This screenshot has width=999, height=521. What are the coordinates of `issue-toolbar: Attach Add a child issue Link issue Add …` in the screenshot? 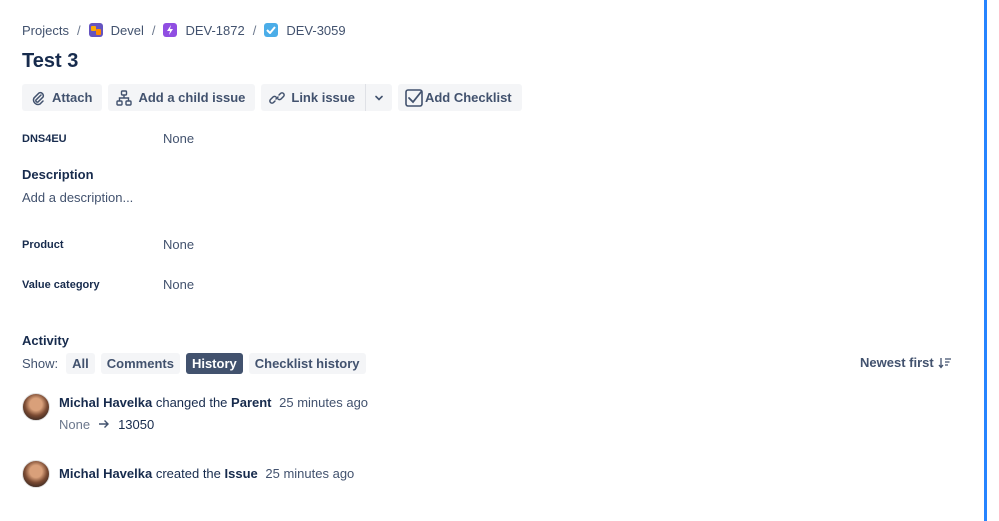 It's located at (275, 97).